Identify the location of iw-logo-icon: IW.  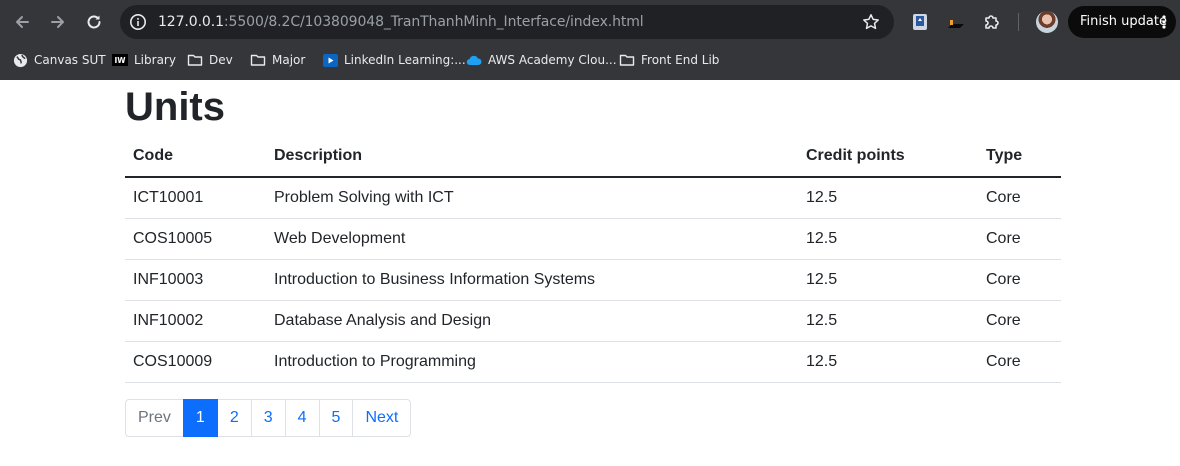
(120, 60).